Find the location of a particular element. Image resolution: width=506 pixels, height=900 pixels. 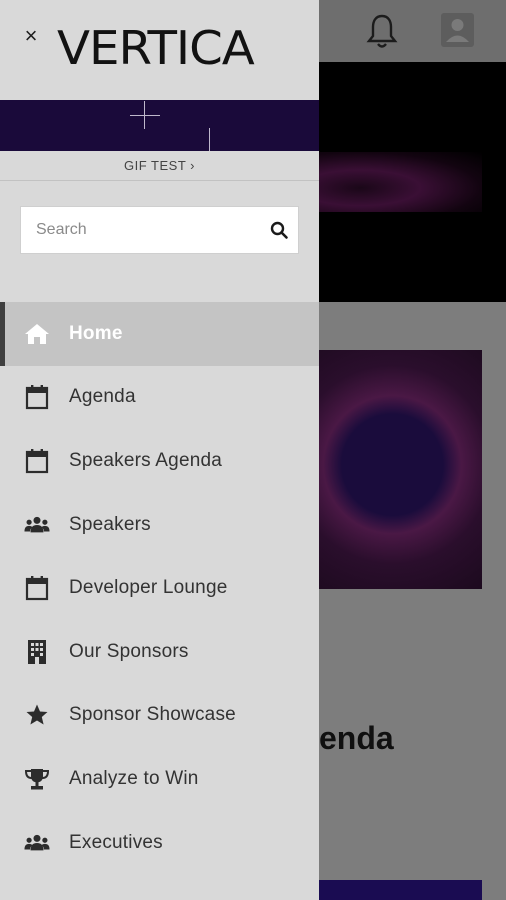

menu-item-our-sponsors: Our Sponsors is located at coordinates (159, 652).